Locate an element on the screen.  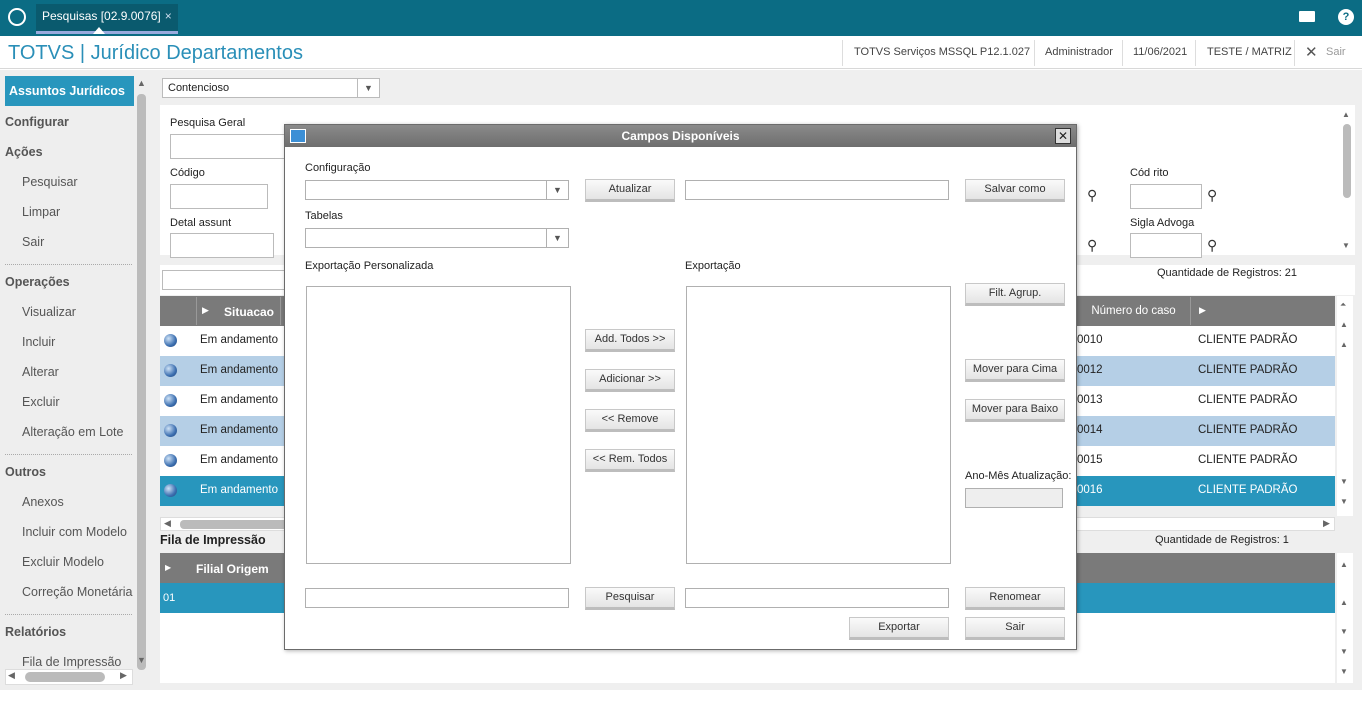
filt-agrup-button: Filt. Agrup. is located at coordinates (1015, 294).